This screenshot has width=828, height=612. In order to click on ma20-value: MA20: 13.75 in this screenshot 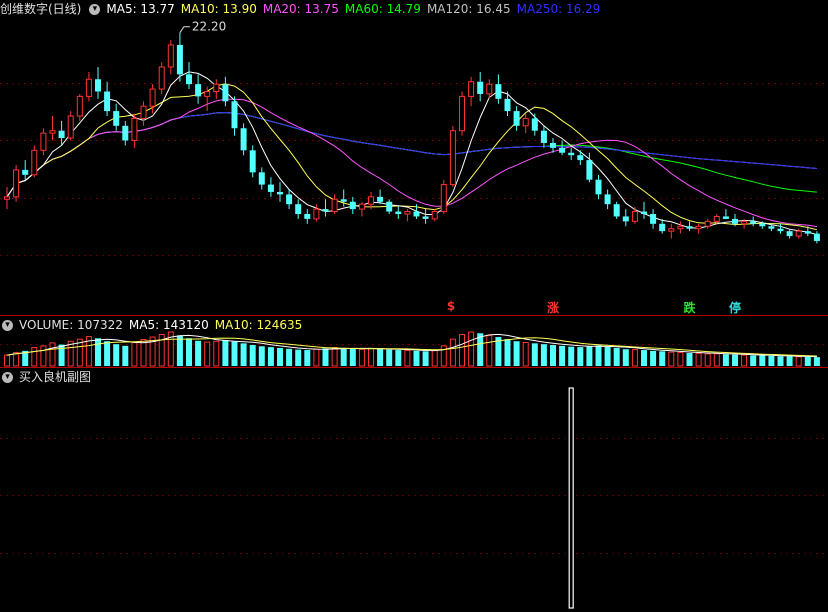, I will do `click(300, 9)`.